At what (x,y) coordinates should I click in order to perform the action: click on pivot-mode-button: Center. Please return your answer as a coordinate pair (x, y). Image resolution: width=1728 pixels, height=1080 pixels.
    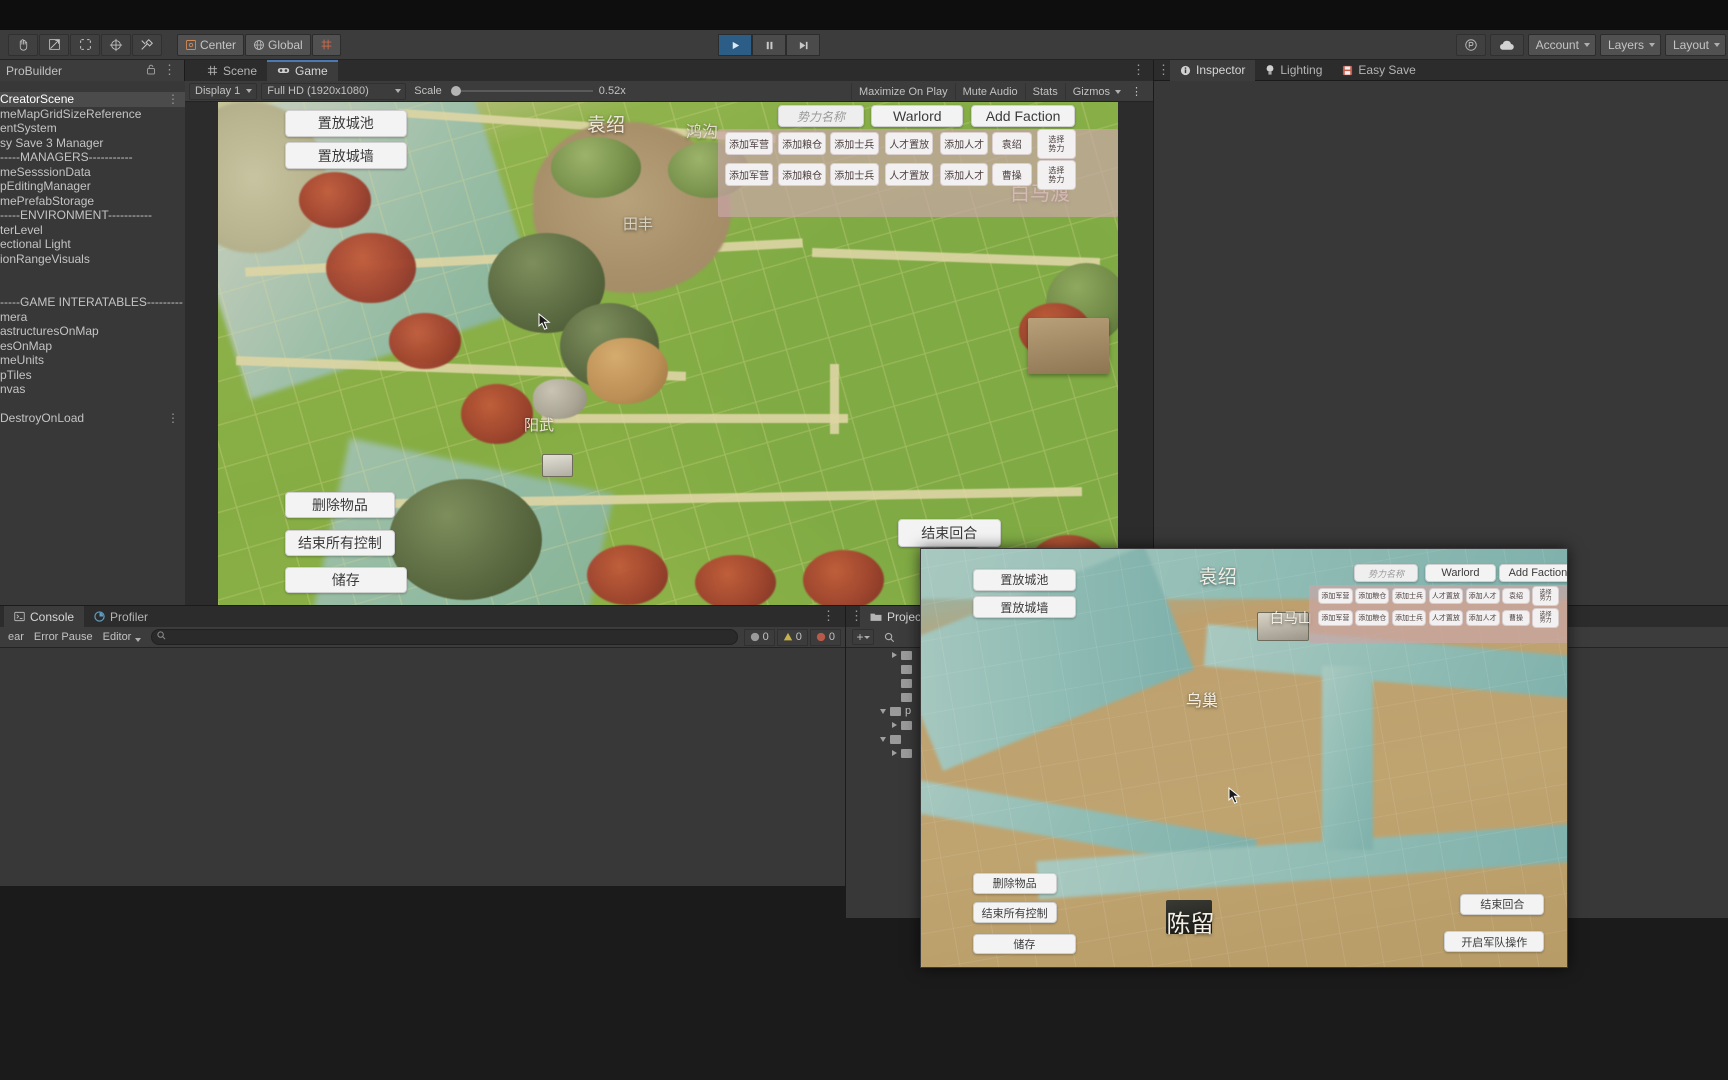
    Looking at the image, I should click on (211, 44).